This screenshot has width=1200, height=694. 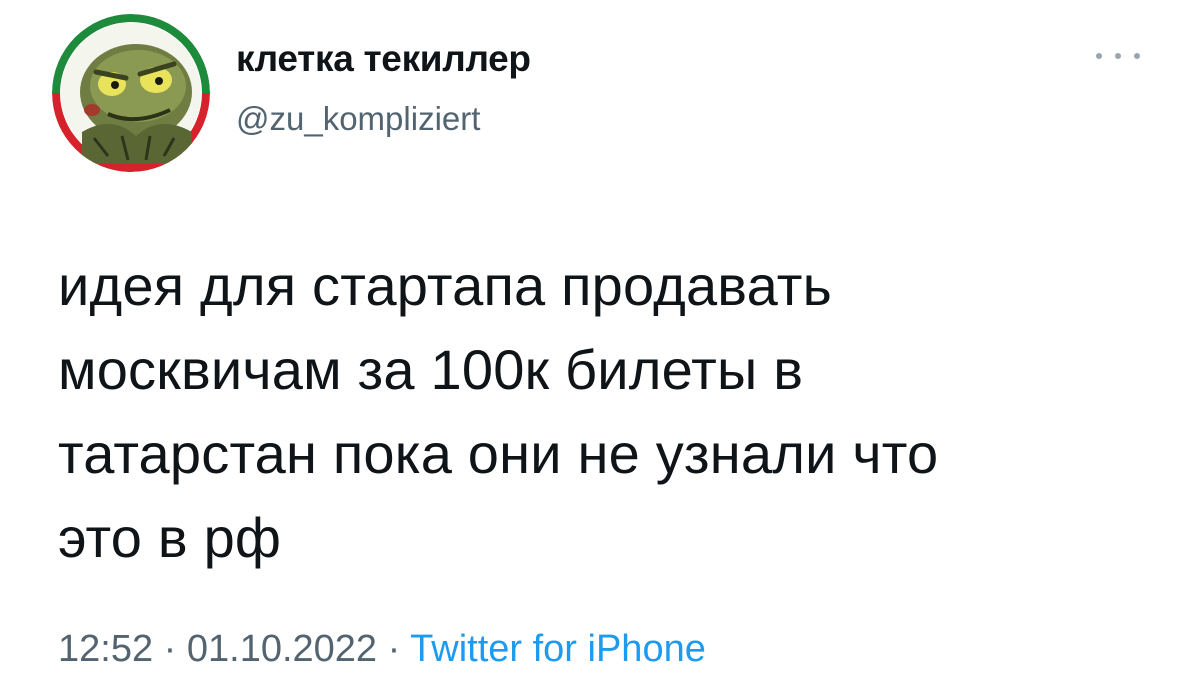 I want to click on tweet-meta: 12:52 · 01.10.2022 · Twitter for iPhone, so click(x=382, y=649).